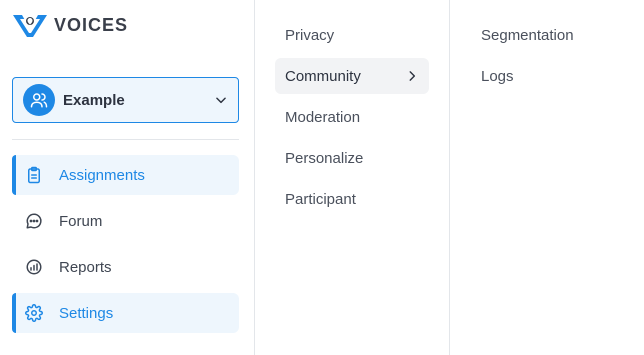 This screenshot has height=355, width=644. I want to click on sidebar-item-assignments: Assignments, so click(125, 175).